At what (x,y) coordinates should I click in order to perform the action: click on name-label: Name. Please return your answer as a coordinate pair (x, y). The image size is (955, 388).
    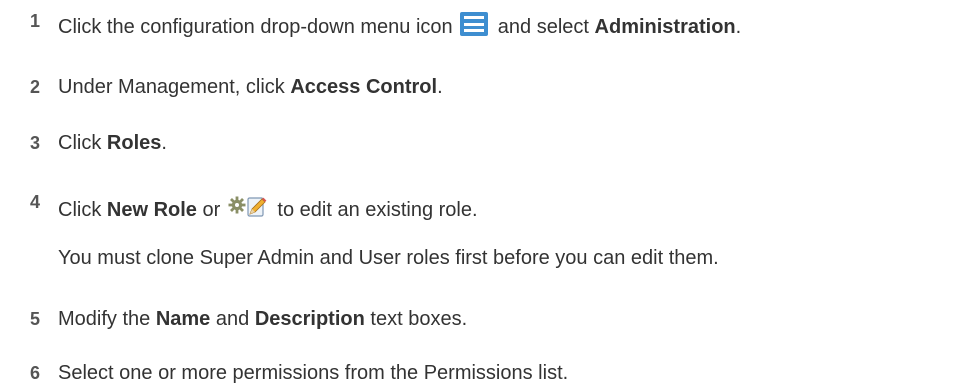
    Looking at the image, I should click on (183, 319).